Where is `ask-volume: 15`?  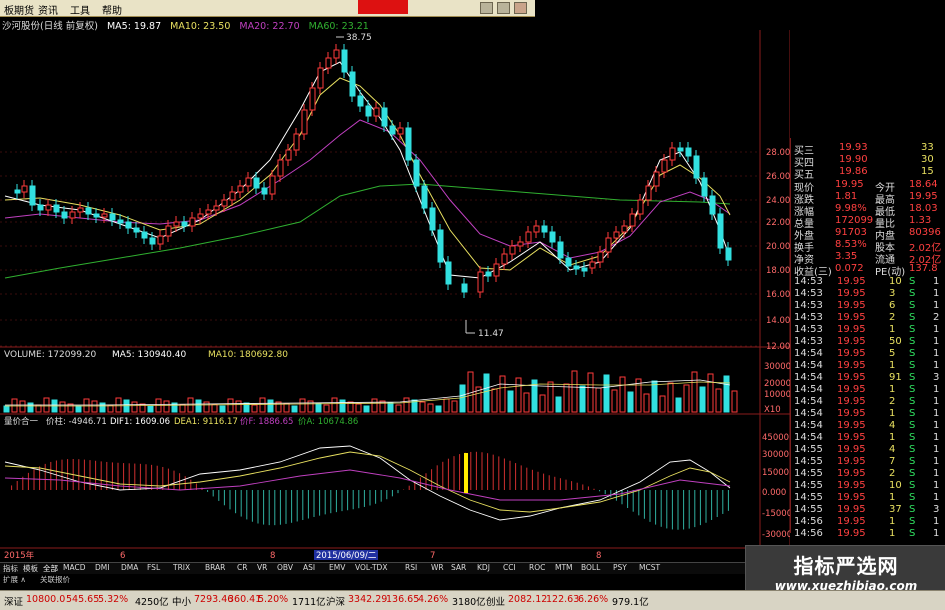 ask-volume: 15 is located at coordinates (927, 171).